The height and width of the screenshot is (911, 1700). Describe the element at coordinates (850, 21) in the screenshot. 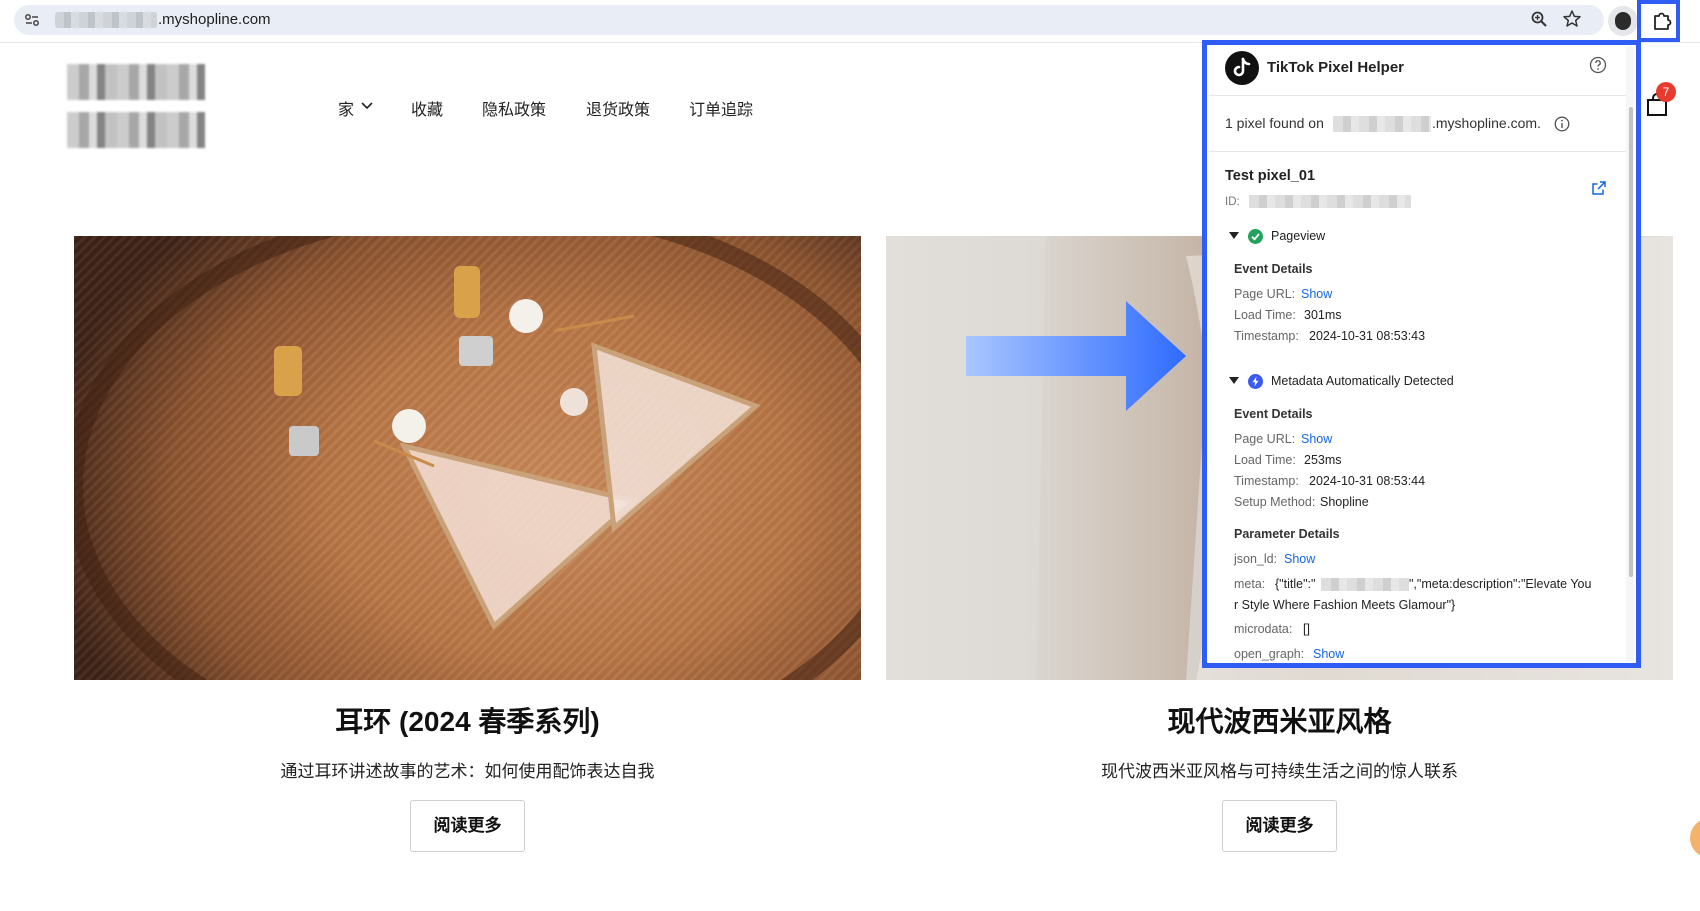

I see `browser-toolbar: .myshopline.com` at that location.